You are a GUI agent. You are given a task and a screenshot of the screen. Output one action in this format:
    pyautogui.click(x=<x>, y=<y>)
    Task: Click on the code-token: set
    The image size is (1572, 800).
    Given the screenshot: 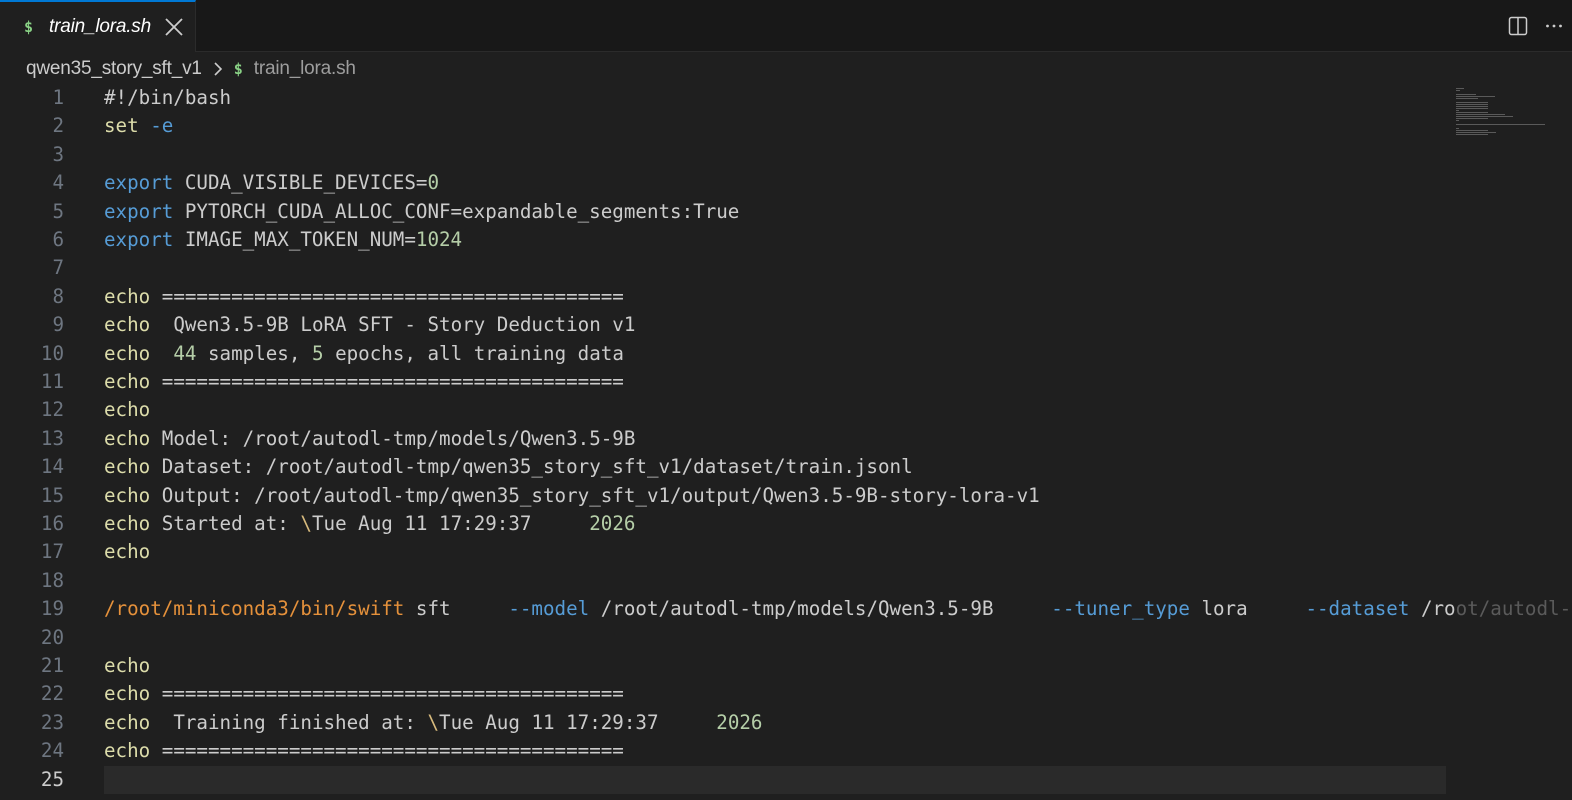 What is the action you would take?
    pyautogui.click(x=121, y=126)
    